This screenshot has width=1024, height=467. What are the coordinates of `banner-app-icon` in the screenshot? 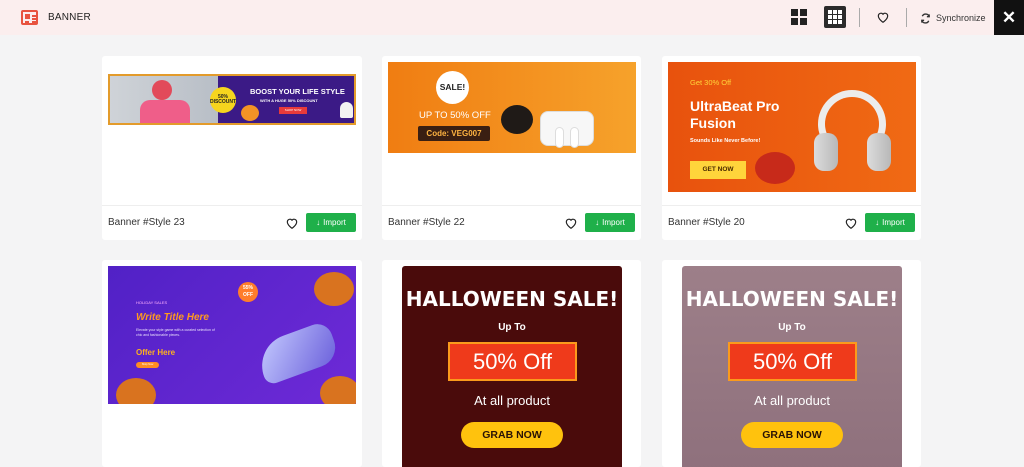 It's located at (29, 17).